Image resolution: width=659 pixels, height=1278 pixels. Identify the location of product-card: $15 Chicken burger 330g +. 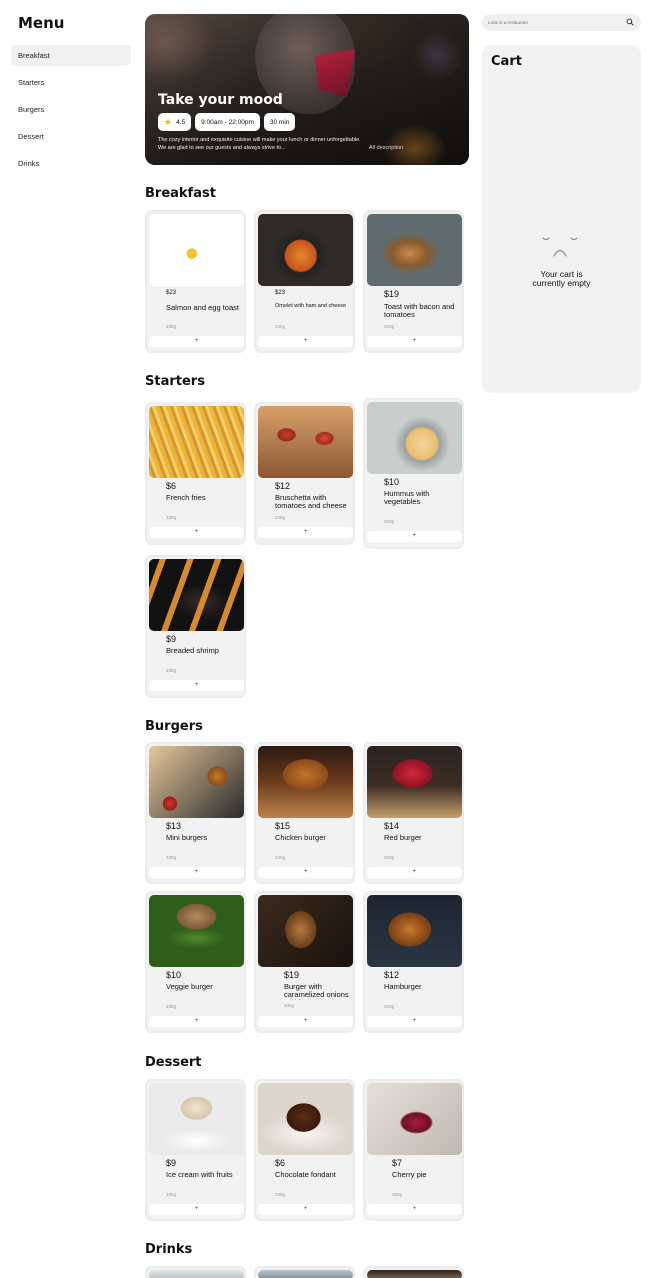
(304, 813).